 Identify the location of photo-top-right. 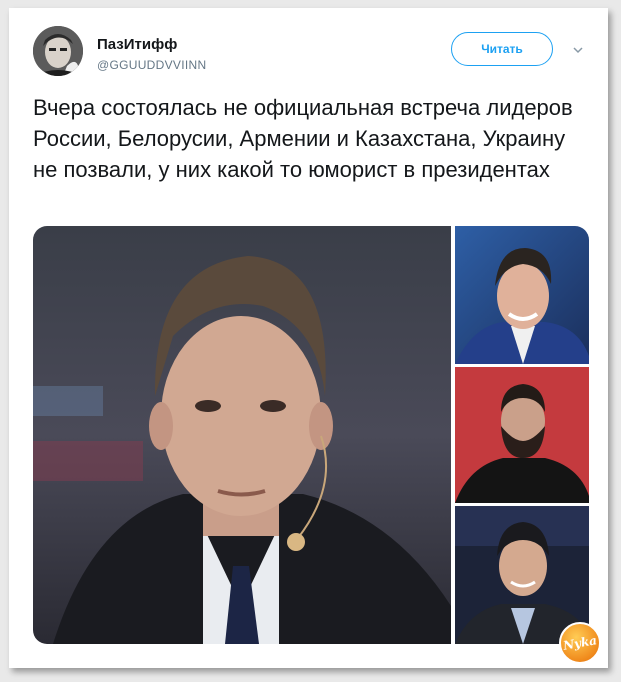
(522, 295).